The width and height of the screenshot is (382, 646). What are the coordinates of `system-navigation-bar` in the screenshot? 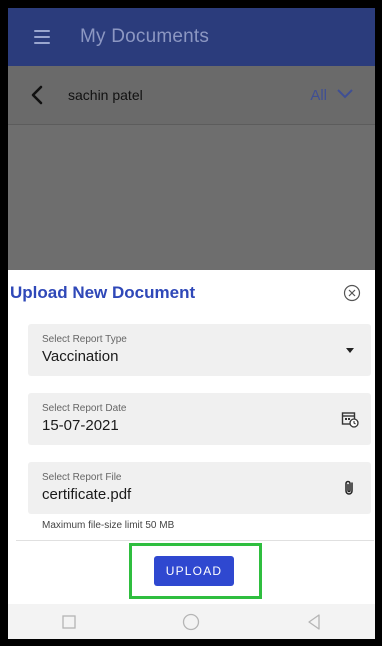 It's located at (191, 621).